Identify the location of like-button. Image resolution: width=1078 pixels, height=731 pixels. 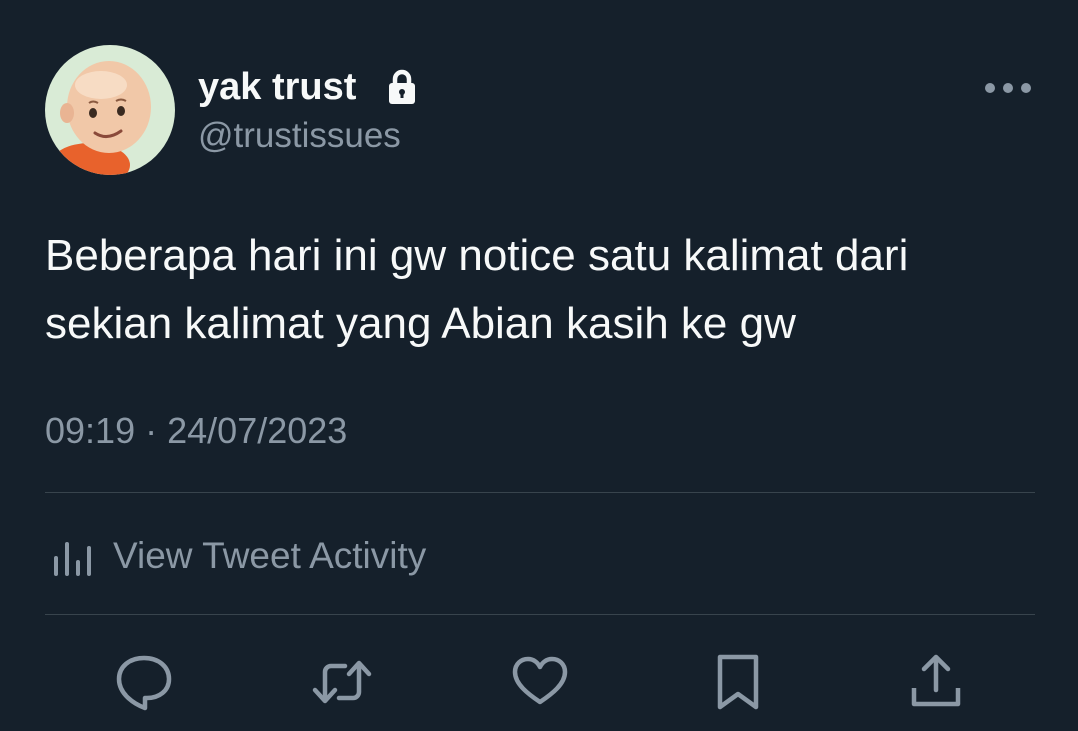
(540, 682).